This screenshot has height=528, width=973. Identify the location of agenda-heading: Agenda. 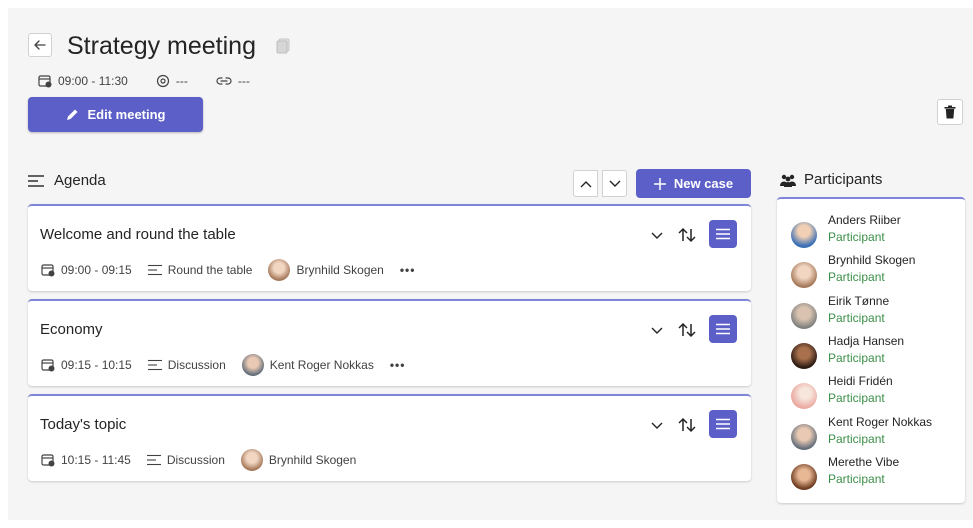
(80, 180).